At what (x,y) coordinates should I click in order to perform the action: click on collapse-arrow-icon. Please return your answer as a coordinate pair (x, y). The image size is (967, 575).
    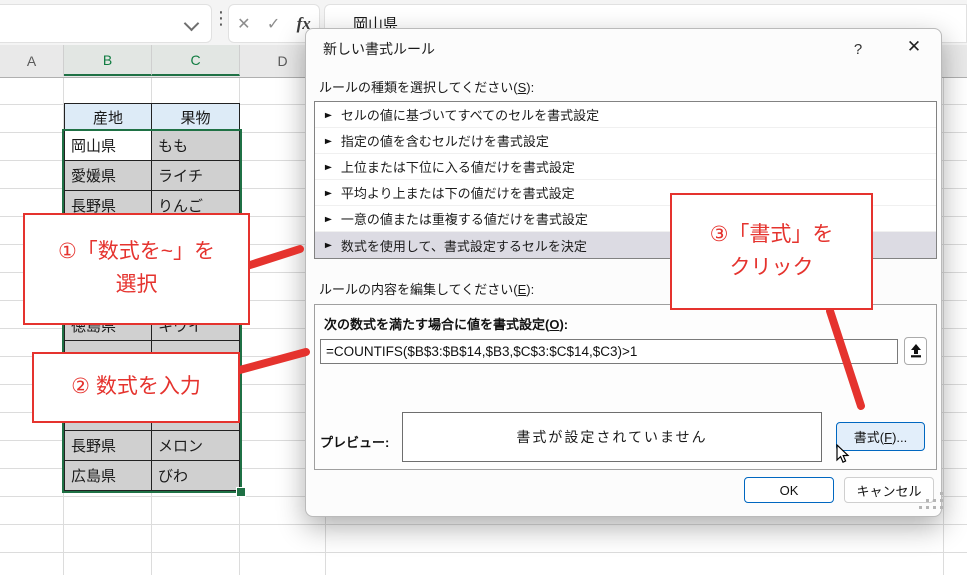
    Looking at the image, I should click on (915, 351).